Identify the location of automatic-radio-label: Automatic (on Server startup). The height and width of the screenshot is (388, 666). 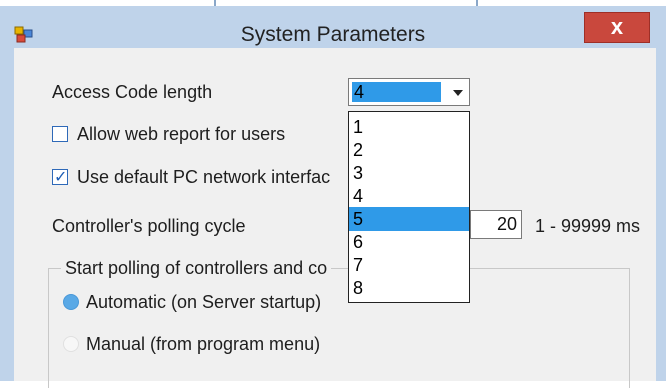
(203, 302).